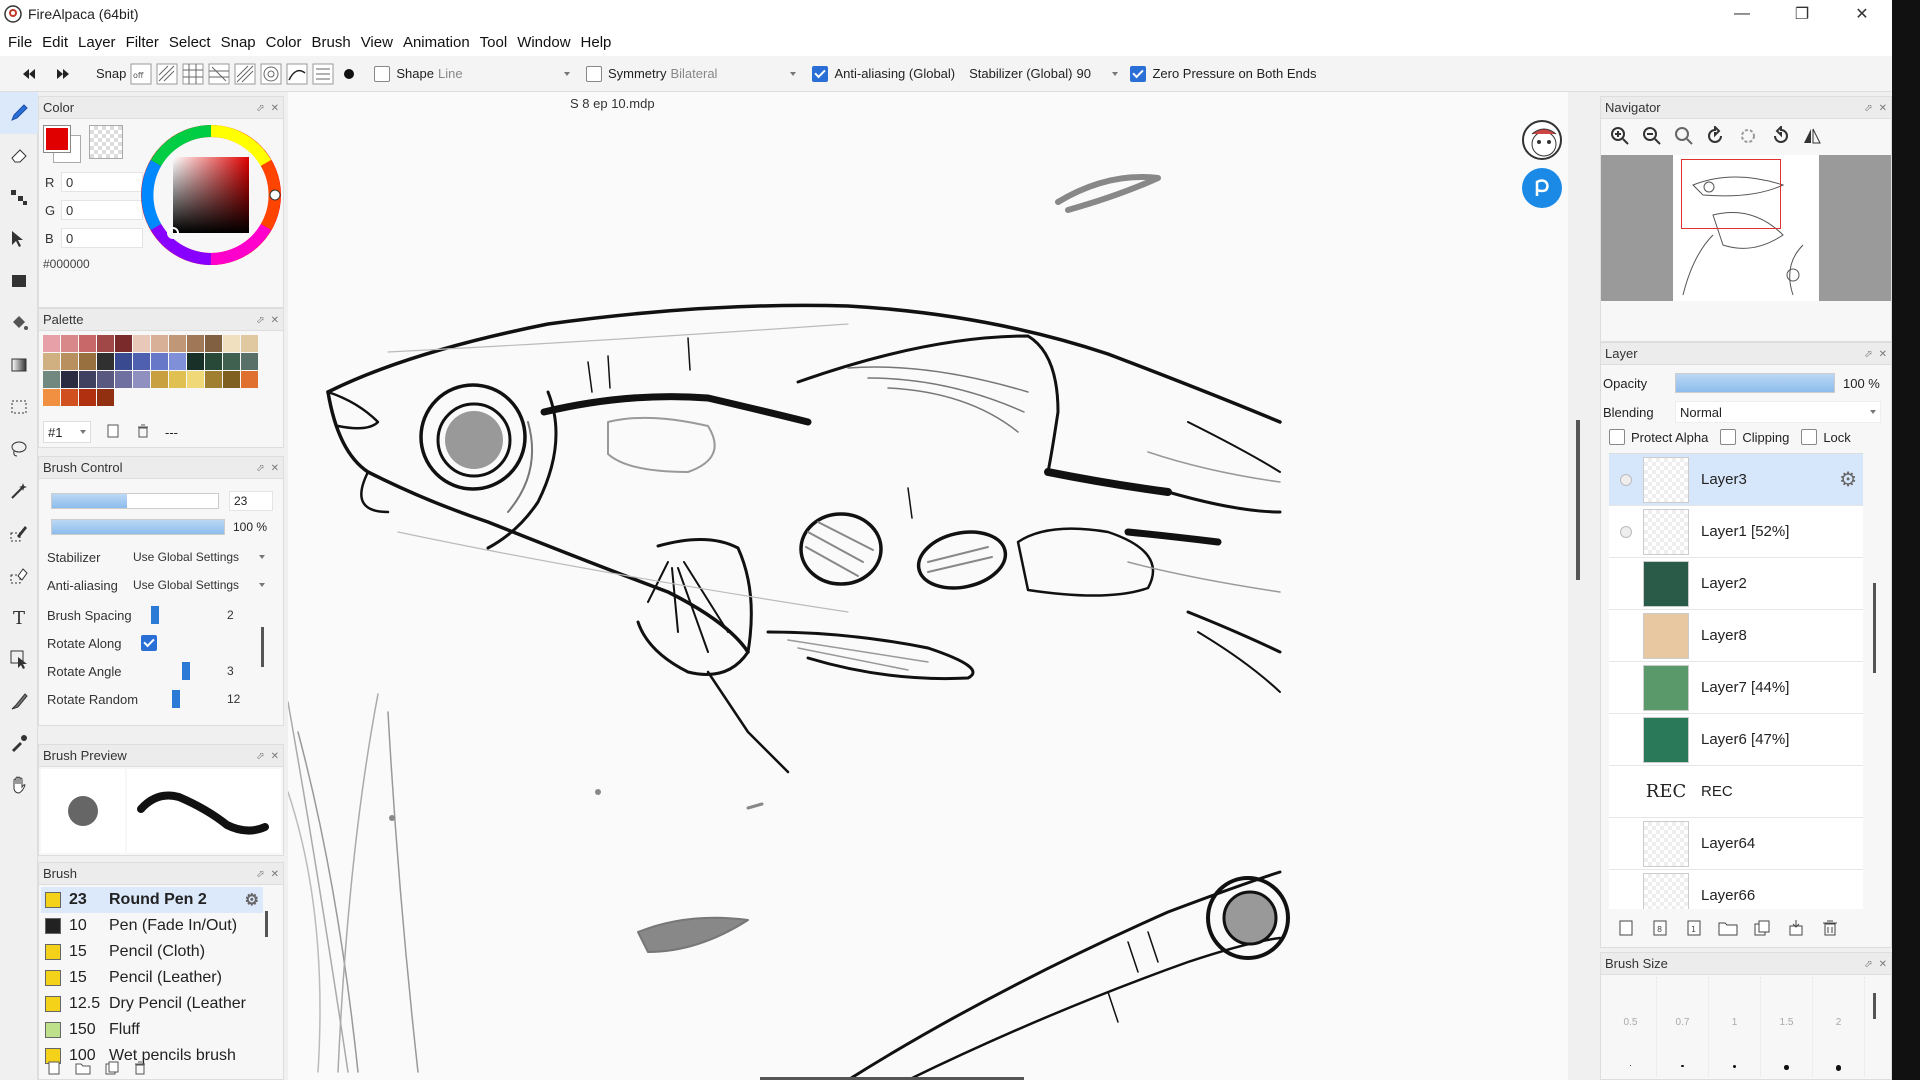 This screenshot has height=1080, width=1920. I want to click on rotate-random-slider, so click(186, 699).